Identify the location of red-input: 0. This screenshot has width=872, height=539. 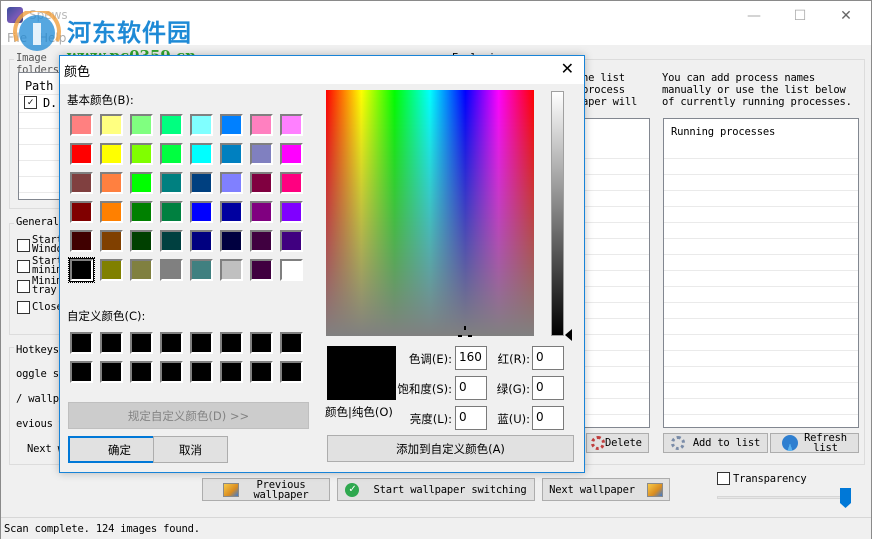
(548, 358).